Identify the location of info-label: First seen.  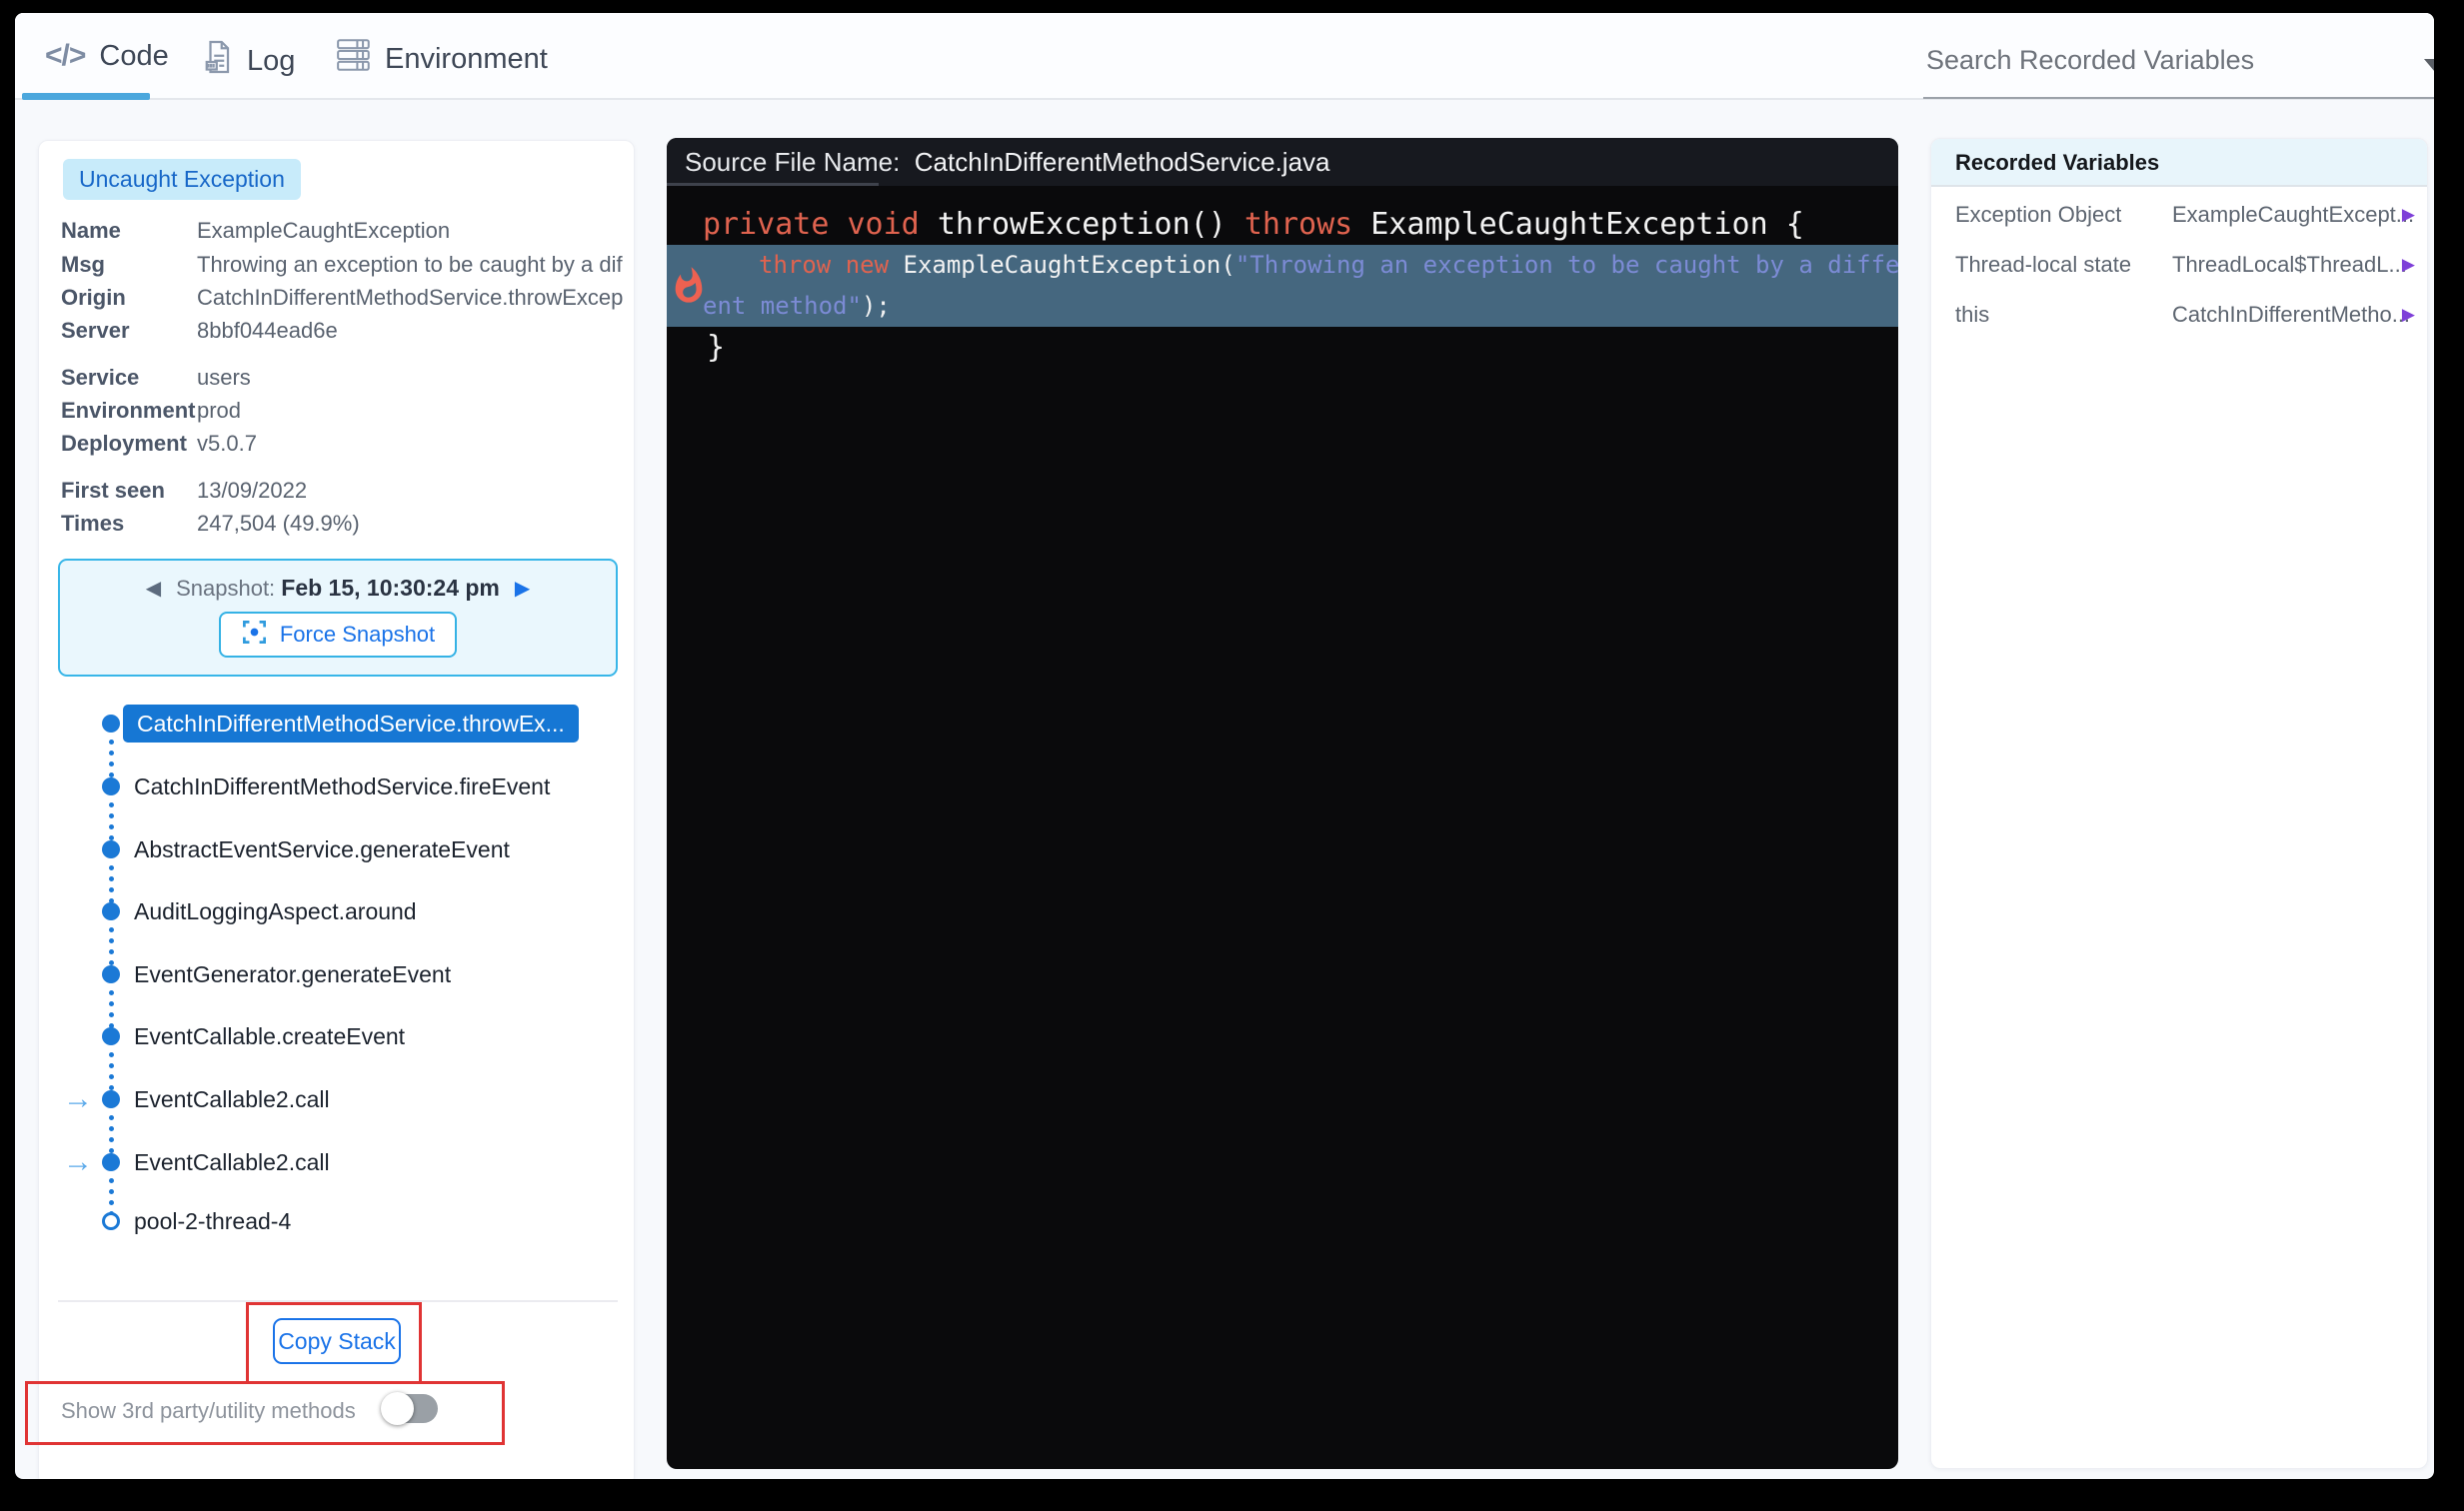
(113, 490).